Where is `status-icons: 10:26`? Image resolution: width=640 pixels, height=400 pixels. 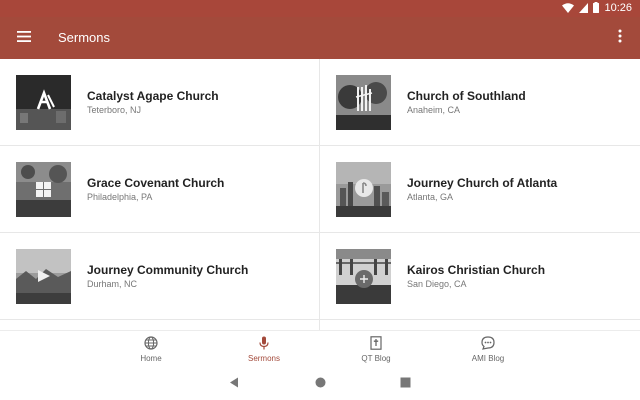
status-icons: 10:26 is located at coordinates (597, 9).